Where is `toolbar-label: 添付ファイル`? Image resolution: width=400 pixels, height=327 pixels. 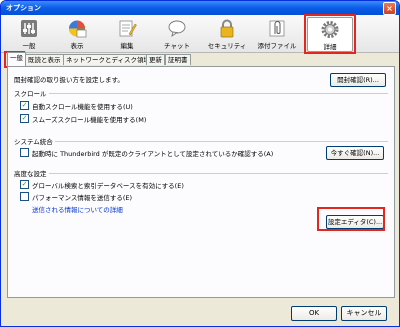
toolbar-label: 添付ファイル is located at coordinates (277, 46).